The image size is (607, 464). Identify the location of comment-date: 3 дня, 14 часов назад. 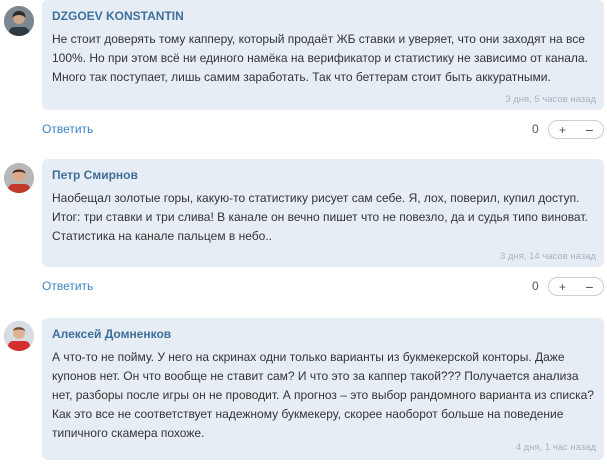
(547, 256).